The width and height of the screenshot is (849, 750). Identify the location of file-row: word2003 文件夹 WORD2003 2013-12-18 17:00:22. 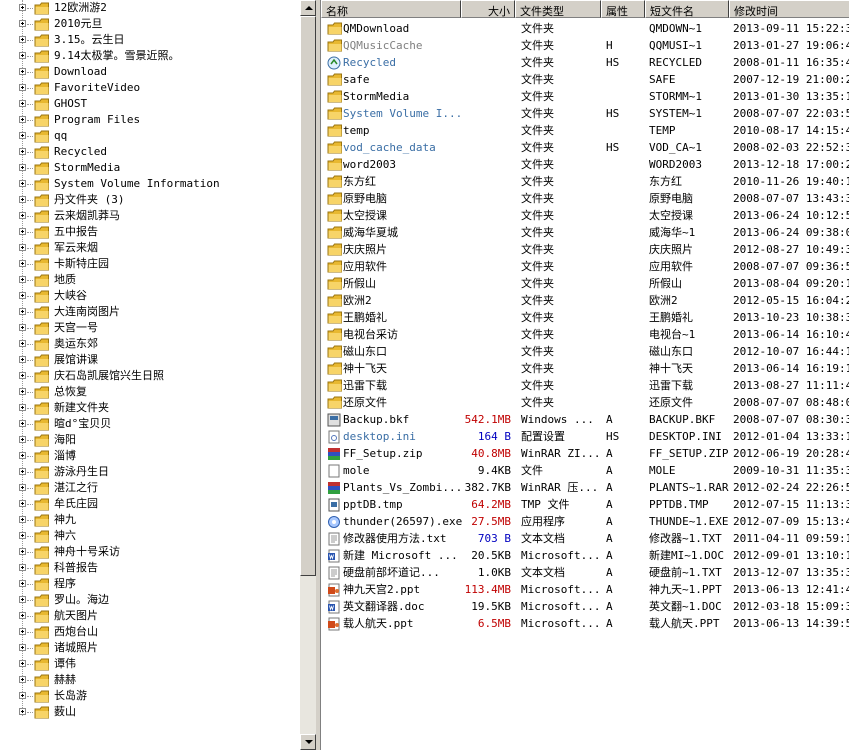
(585, 164).